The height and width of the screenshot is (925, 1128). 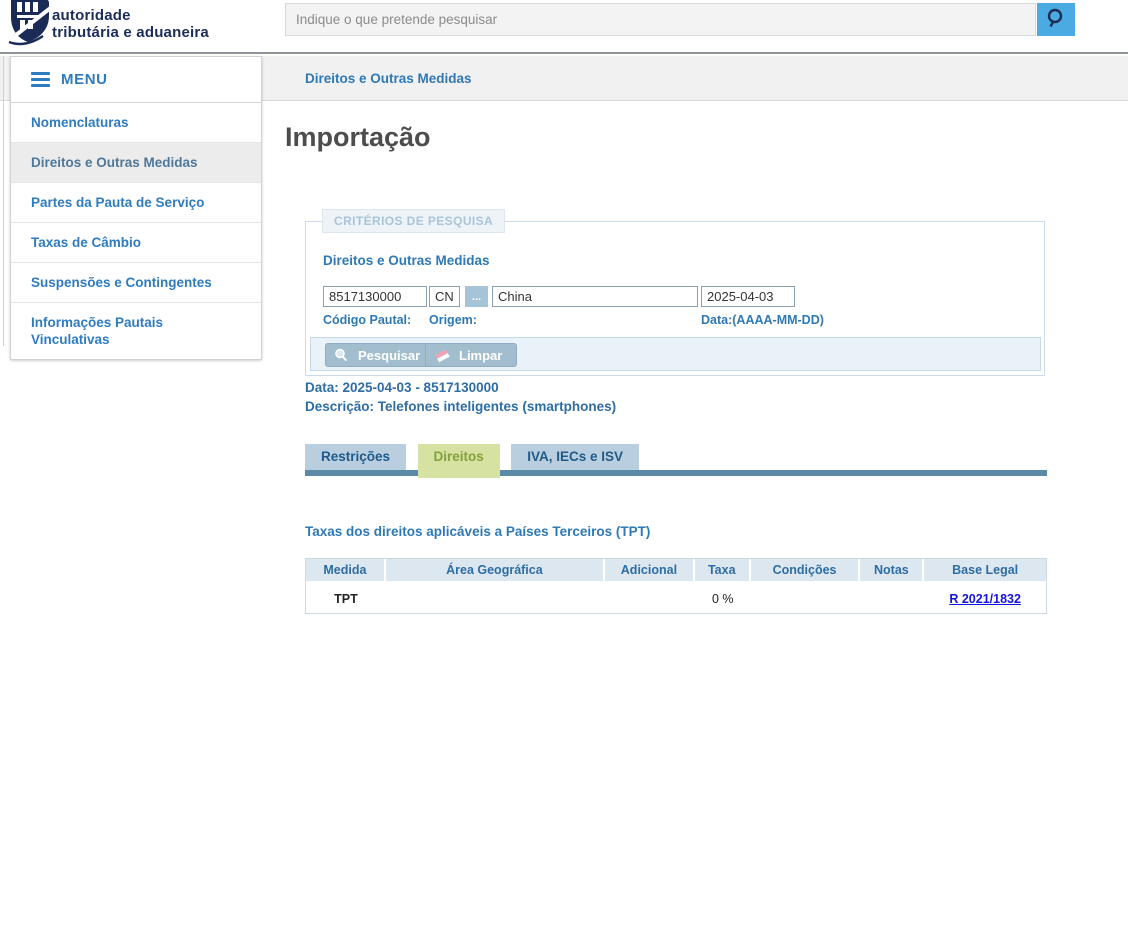 I want to click on site-search-input, so click(x=660, y=19).